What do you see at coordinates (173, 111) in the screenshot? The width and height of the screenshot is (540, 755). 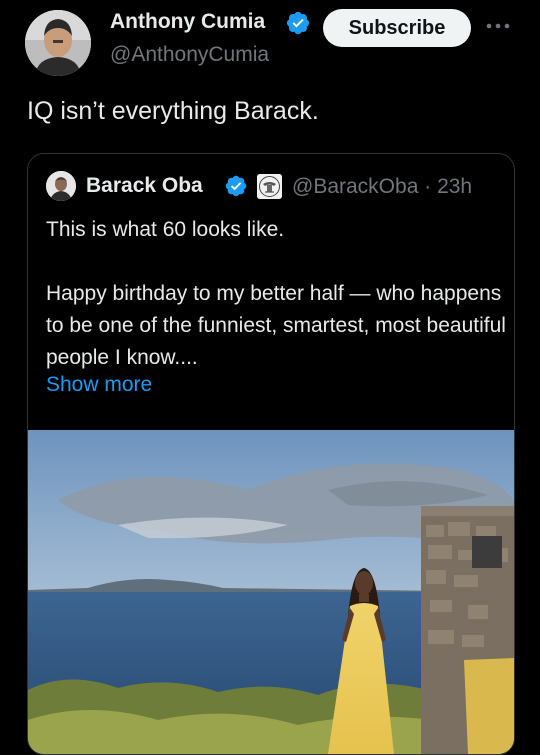 I see `tweet-text: IQ isn’t everything Barack.` at bounding box center [173, 111].